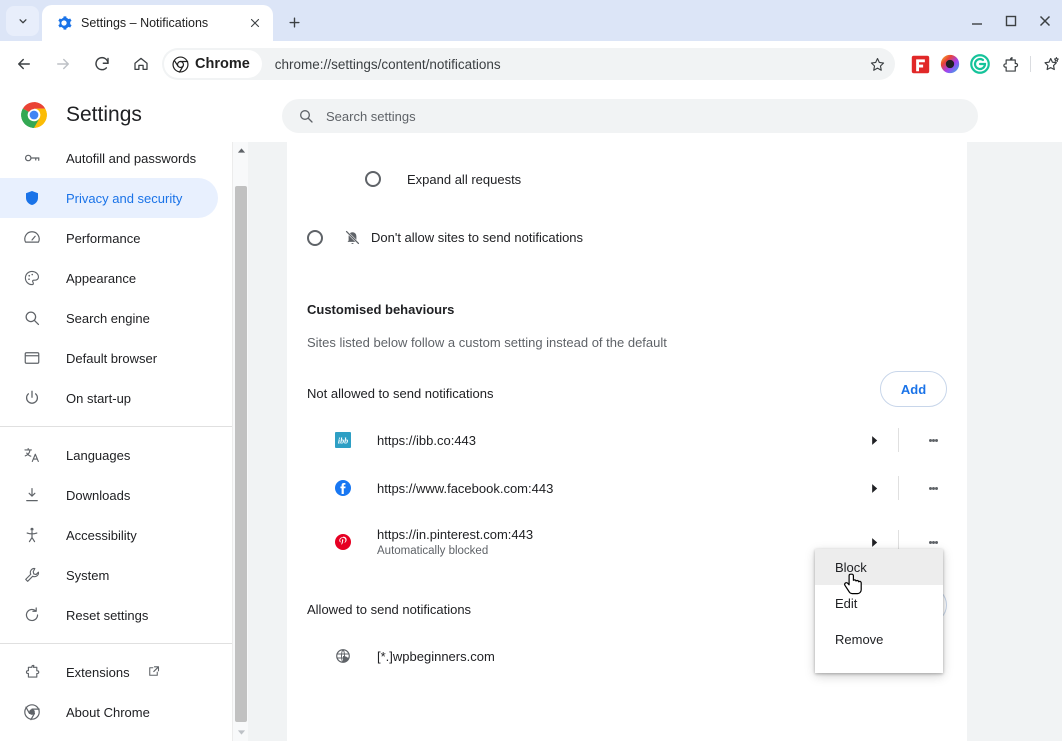 The image size is (1062, 741). I want to click on search-settings-input: Search settings, so click(630, 116).